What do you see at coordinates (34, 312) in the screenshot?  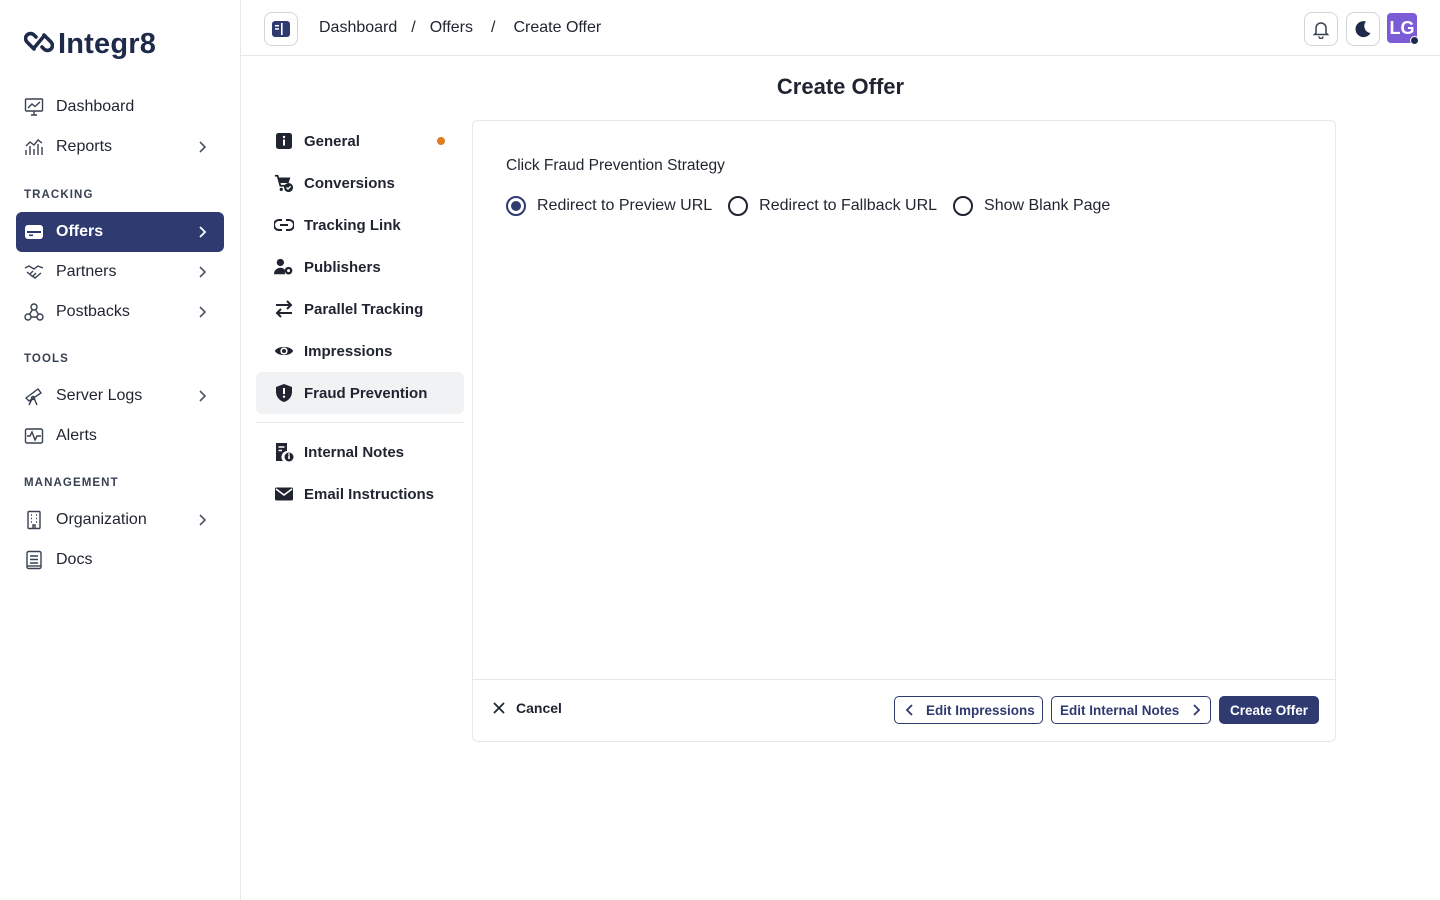 I see `webhook-icon` at bounding box center [34, 312].